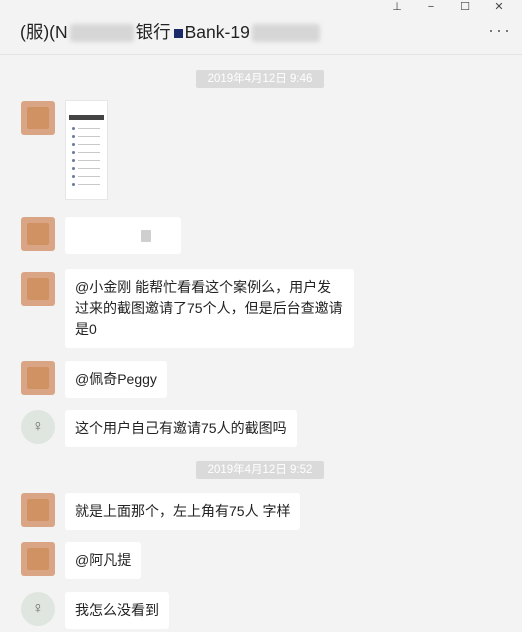 This screenshot has height=632, width=522. I want to click on image-message-placeholder, so click(123, 235).